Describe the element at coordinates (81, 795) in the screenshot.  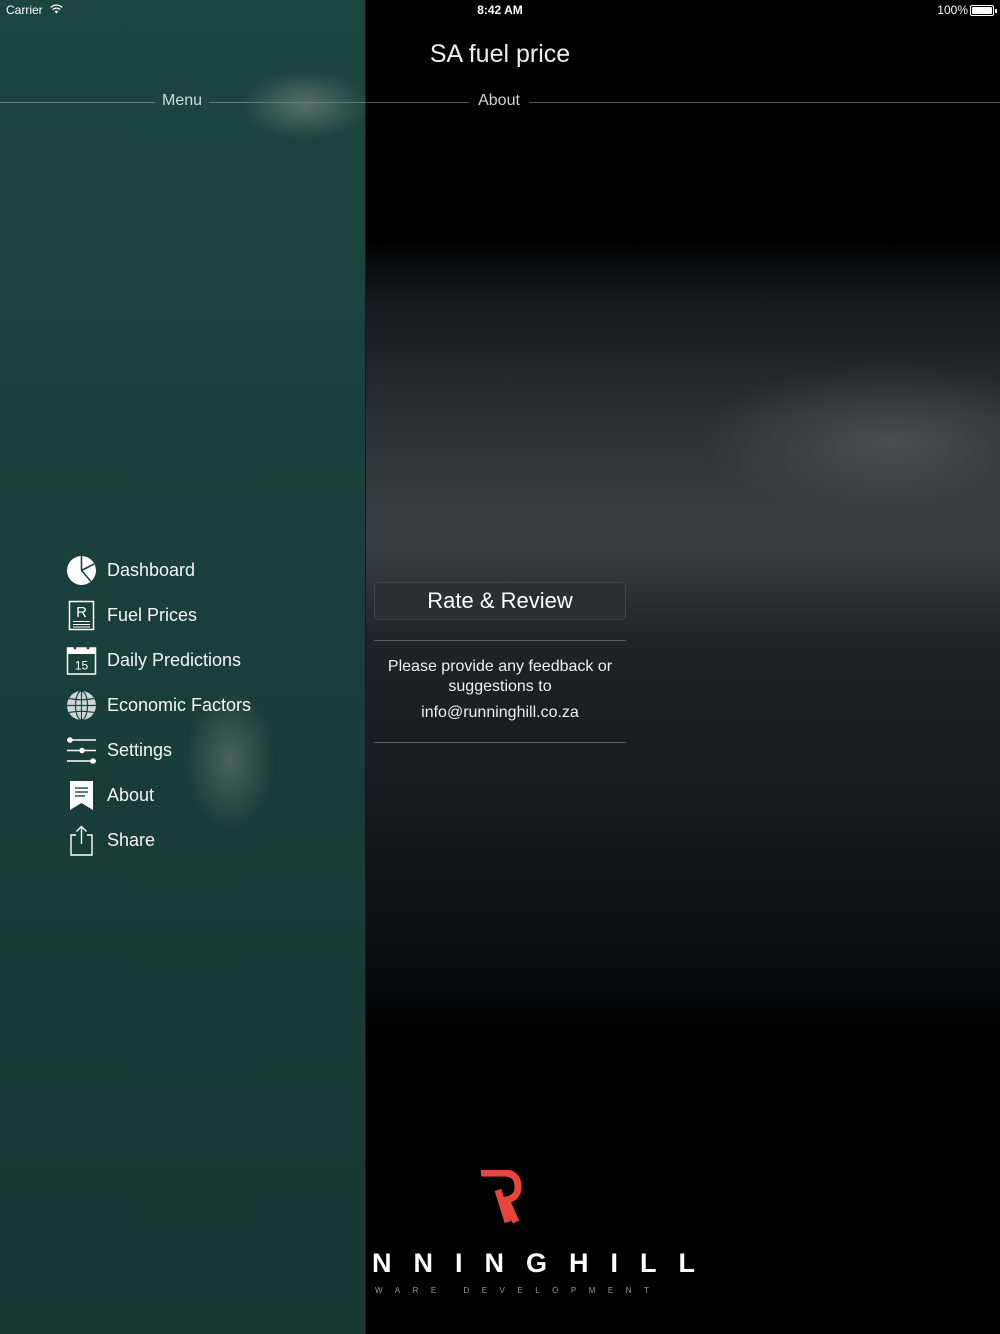
I see `bookmark-icon` at that location.